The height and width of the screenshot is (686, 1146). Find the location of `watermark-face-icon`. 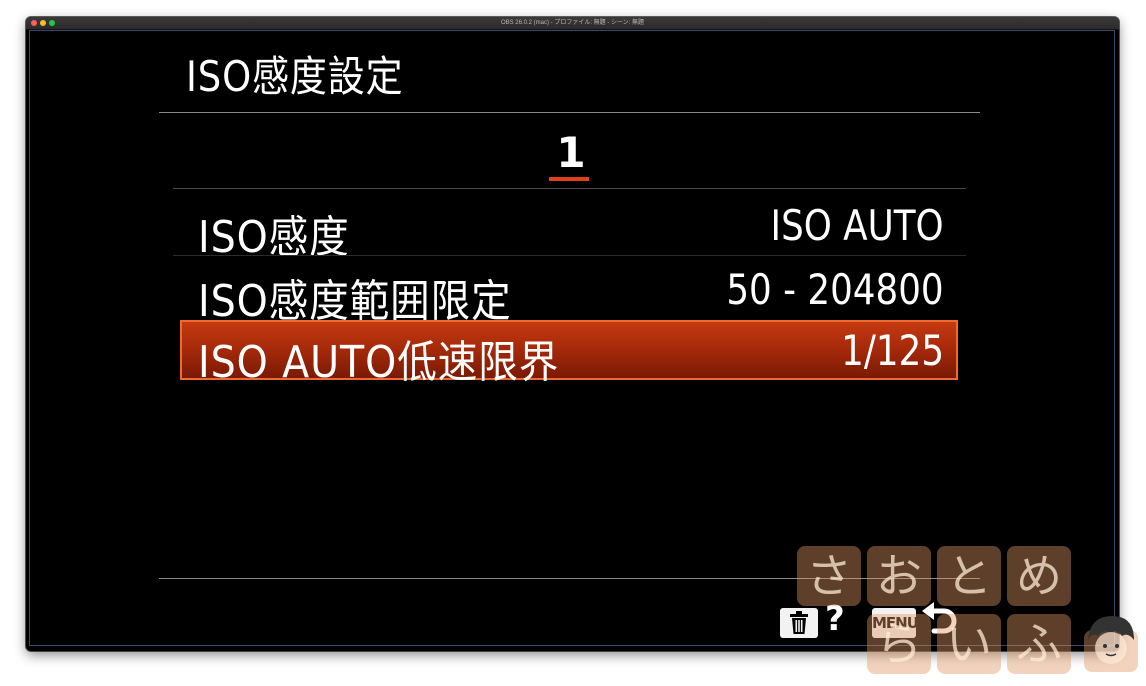

watermark-face-icon is located at coordinates (1111, 644).